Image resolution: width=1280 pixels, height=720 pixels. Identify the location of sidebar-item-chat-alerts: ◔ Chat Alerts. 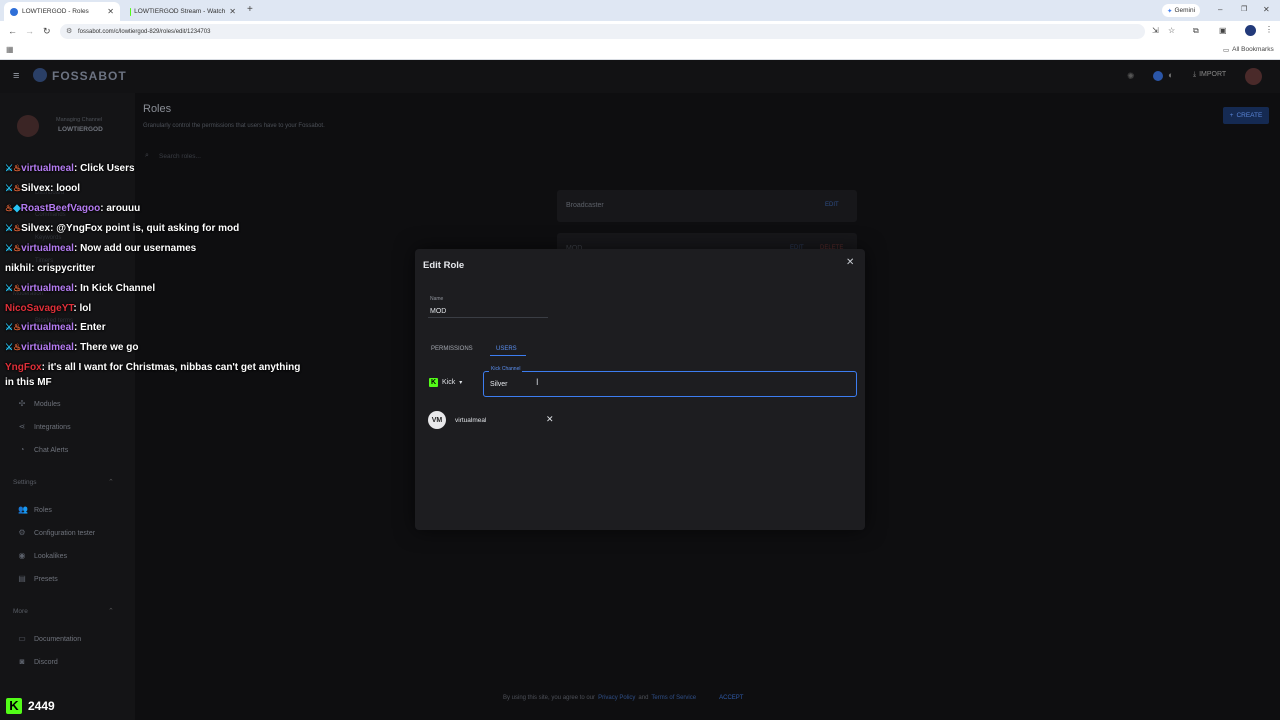
(43, 449).